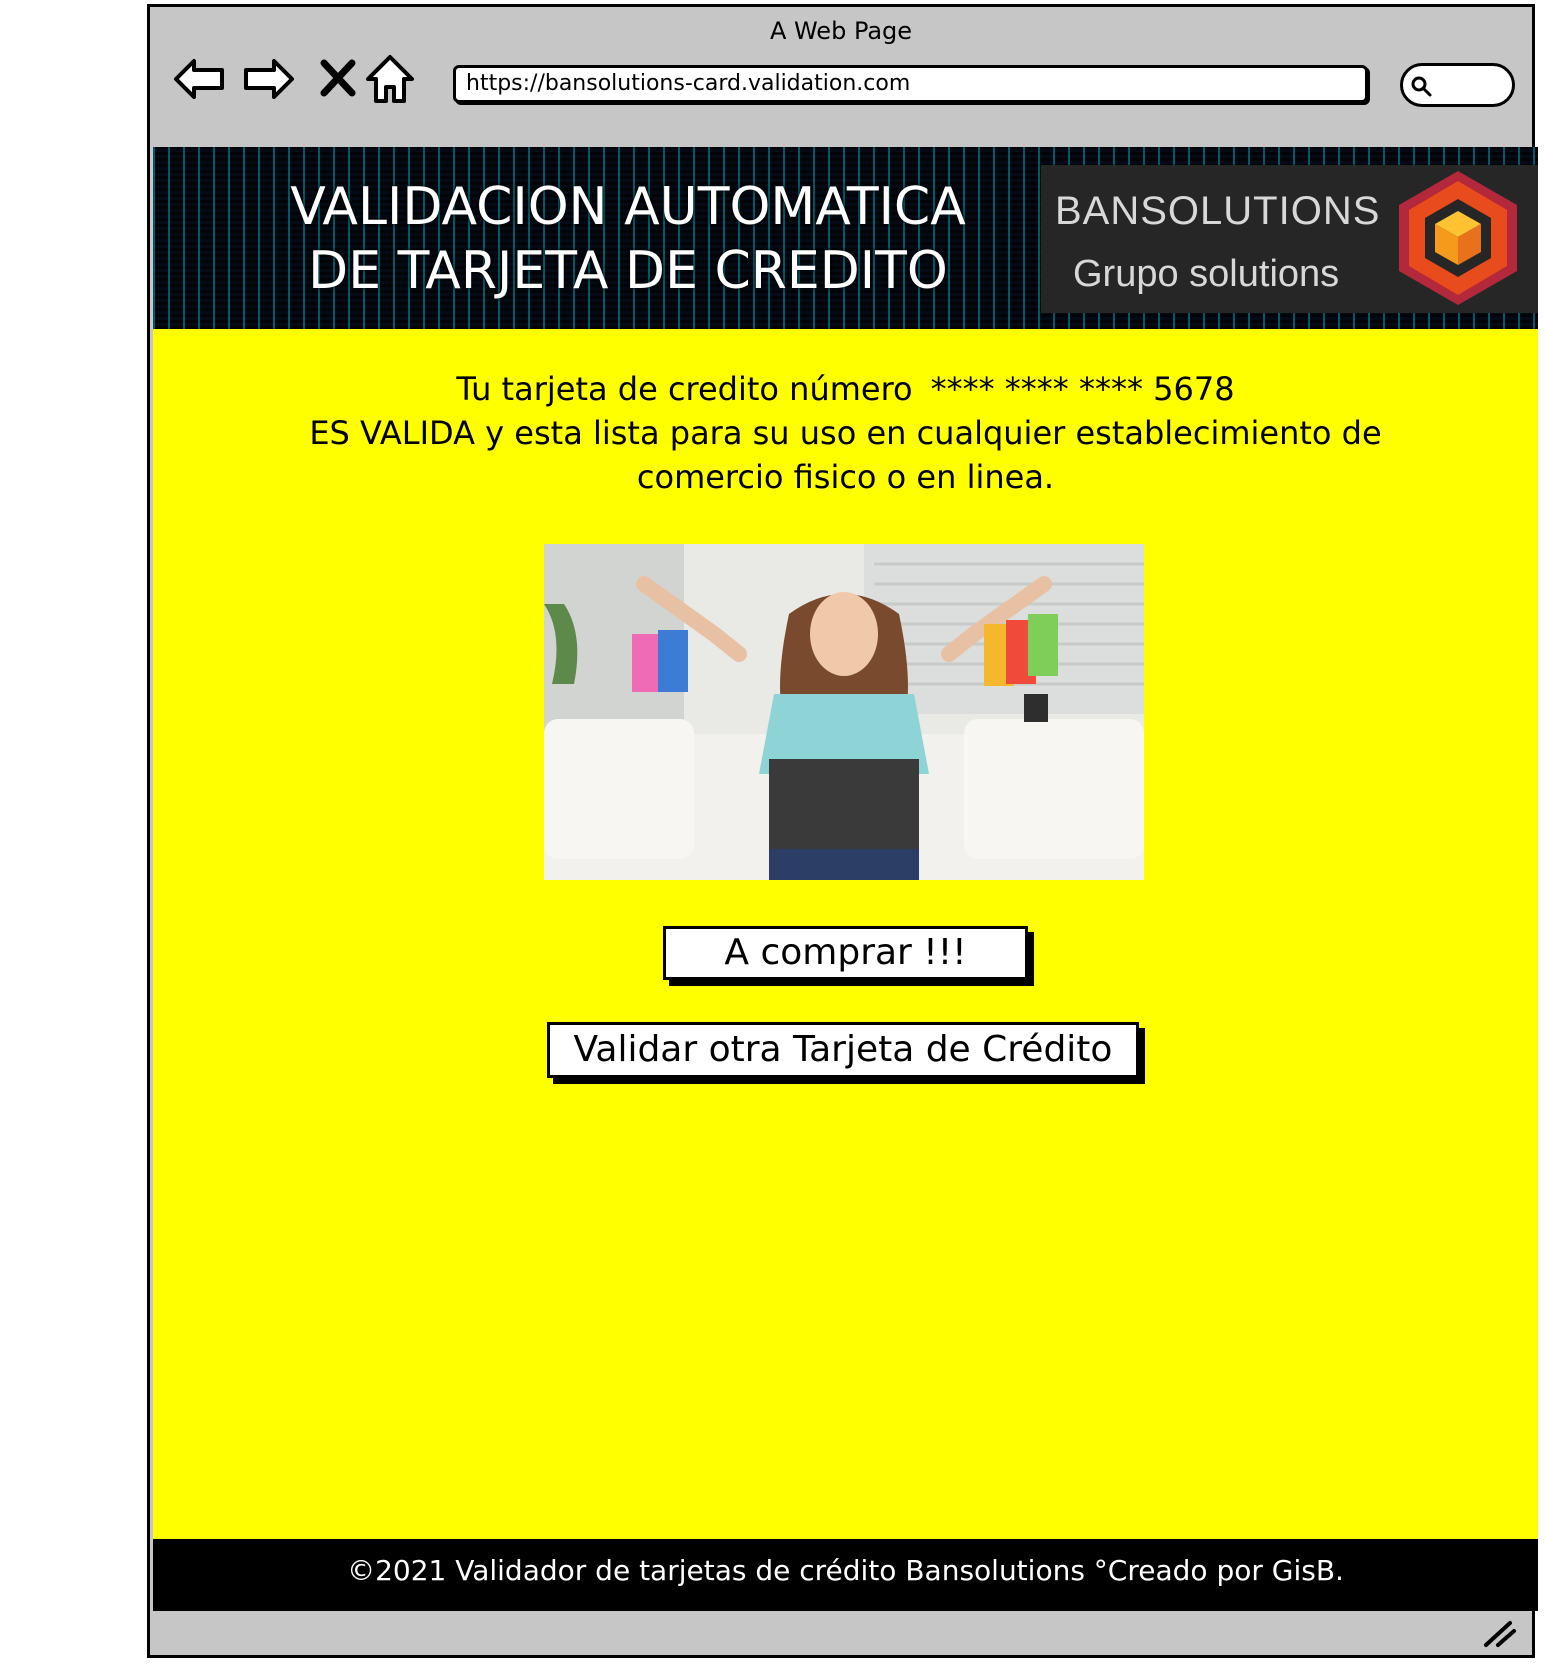  Describe the element at coordinates (843, 1050) in the screenshot. I see `validate-another-card-button: Validar otra Tarjeta de Crédito` at that location.